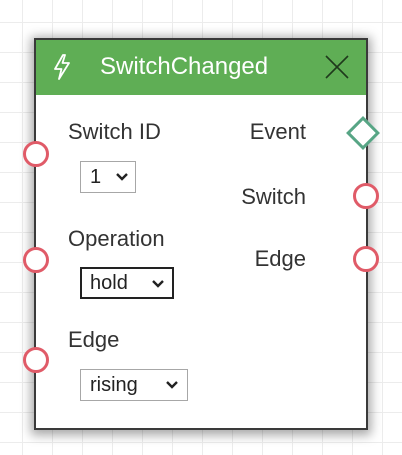 This screenshot has width=402, height=455. What do you see at coordinates (277, 131) in the screenshot?
I see `event-output-label: Event` at bounding box center [277, 131].